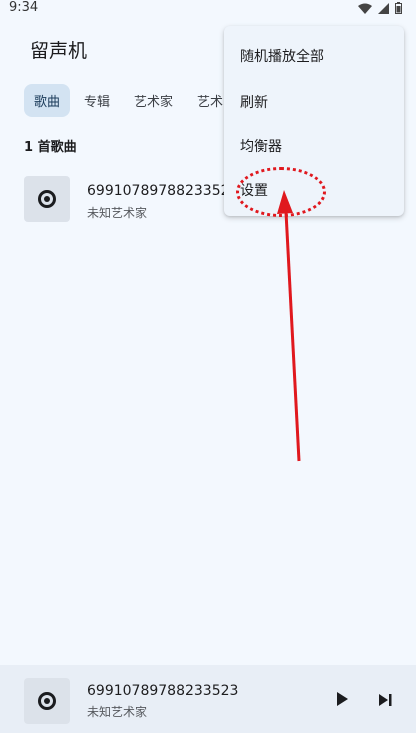  I want to click on now-playing-title: 69910789788233523, so click(163, 691).